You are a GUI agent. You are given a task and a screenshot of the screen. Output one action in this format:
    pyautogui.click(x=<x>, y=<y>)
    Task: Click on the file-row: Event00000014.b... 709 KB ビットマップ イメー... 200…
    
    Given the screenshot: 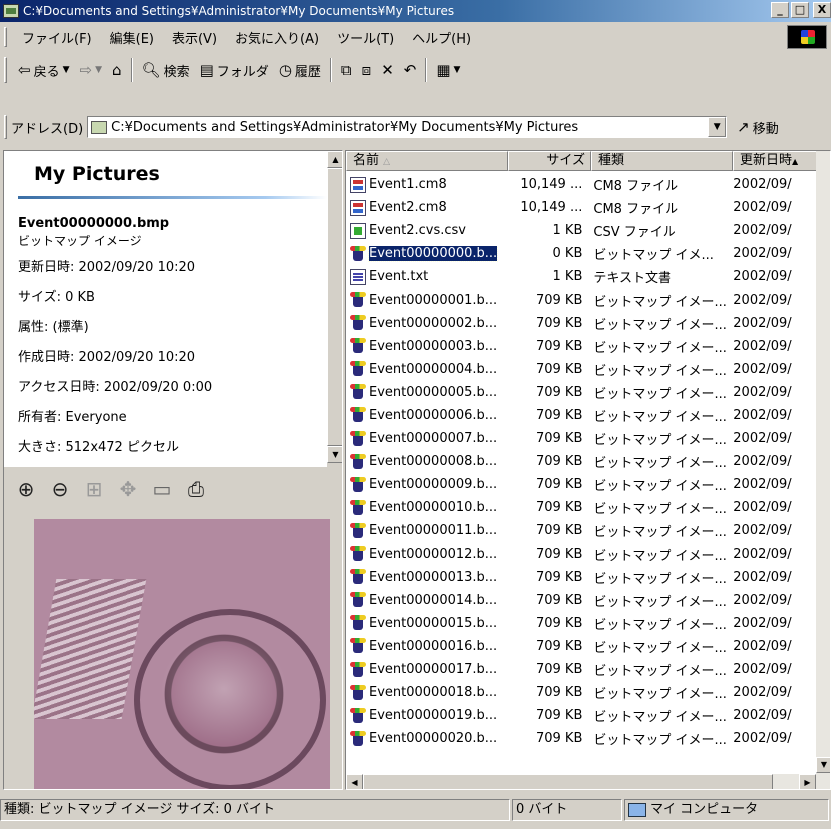 What is the action you would take?
    pyautogui.click(x=581, y=600)
    